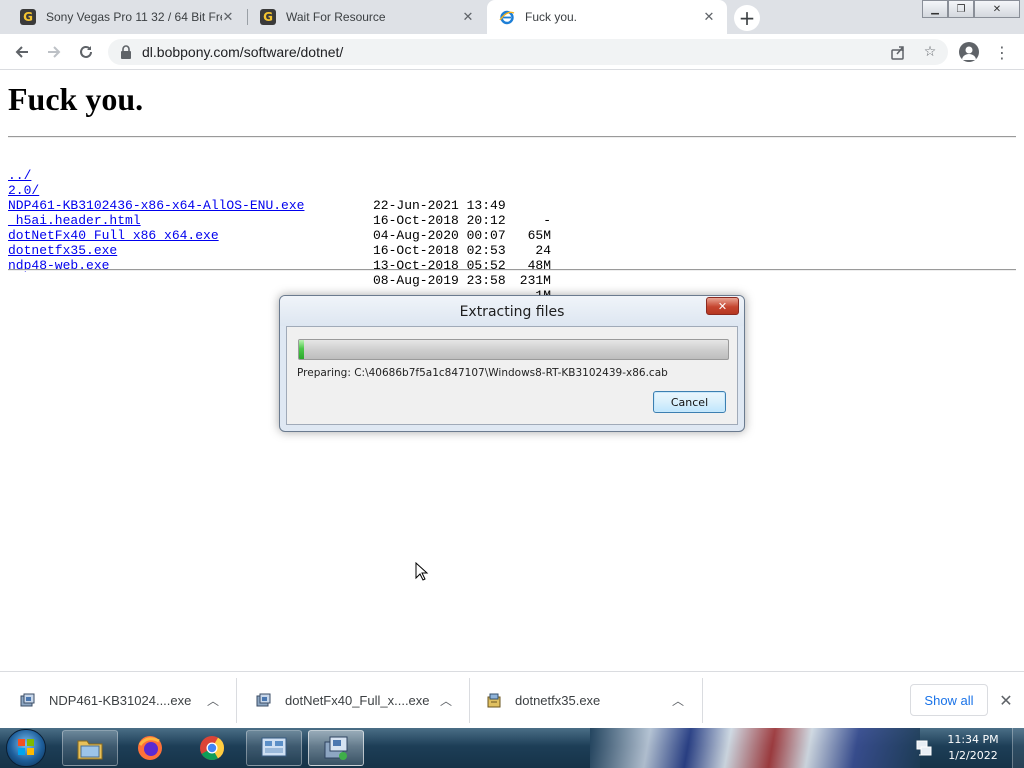 This screenshot has height=768, width=1024. What do you see at coordinates (336, 748) in the screenshot?
I see `installer-taskbar-icon` at bounding box center [336, 748].